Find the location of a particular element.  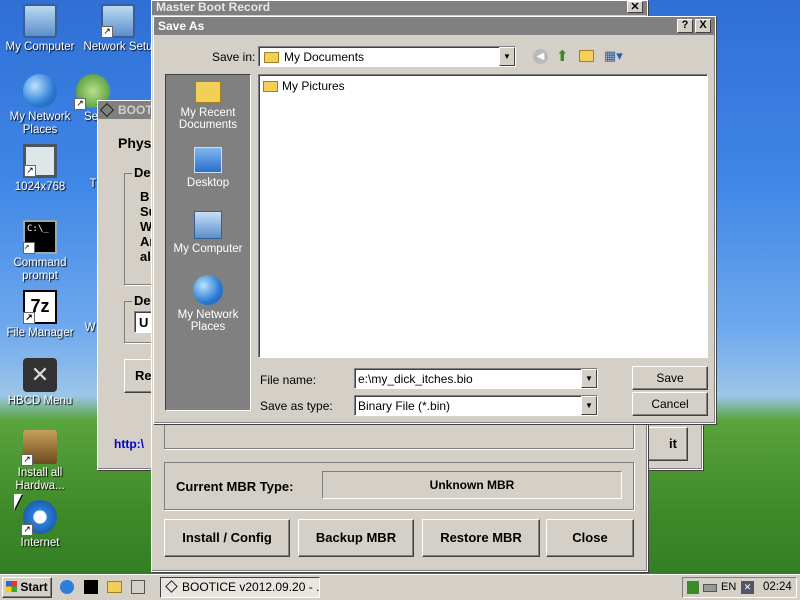

quick-launch-ie-icon is located at coordinates (67, 587).